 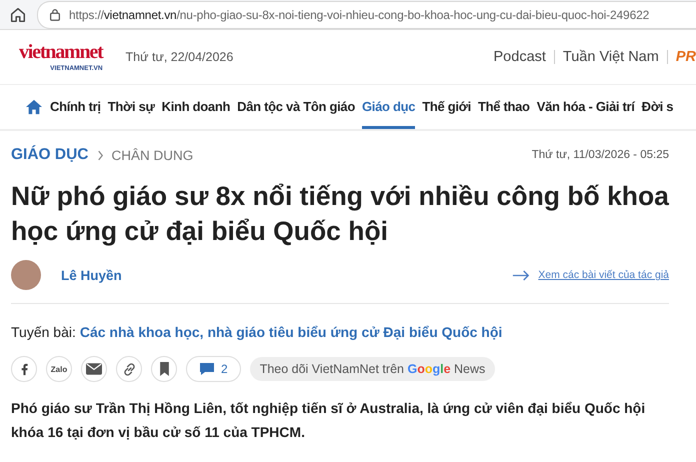 What do you see at coordinates (59, 369) in the screenshot?
I see `zalo-share-button: Zalo` at bounding box center [59, 369].